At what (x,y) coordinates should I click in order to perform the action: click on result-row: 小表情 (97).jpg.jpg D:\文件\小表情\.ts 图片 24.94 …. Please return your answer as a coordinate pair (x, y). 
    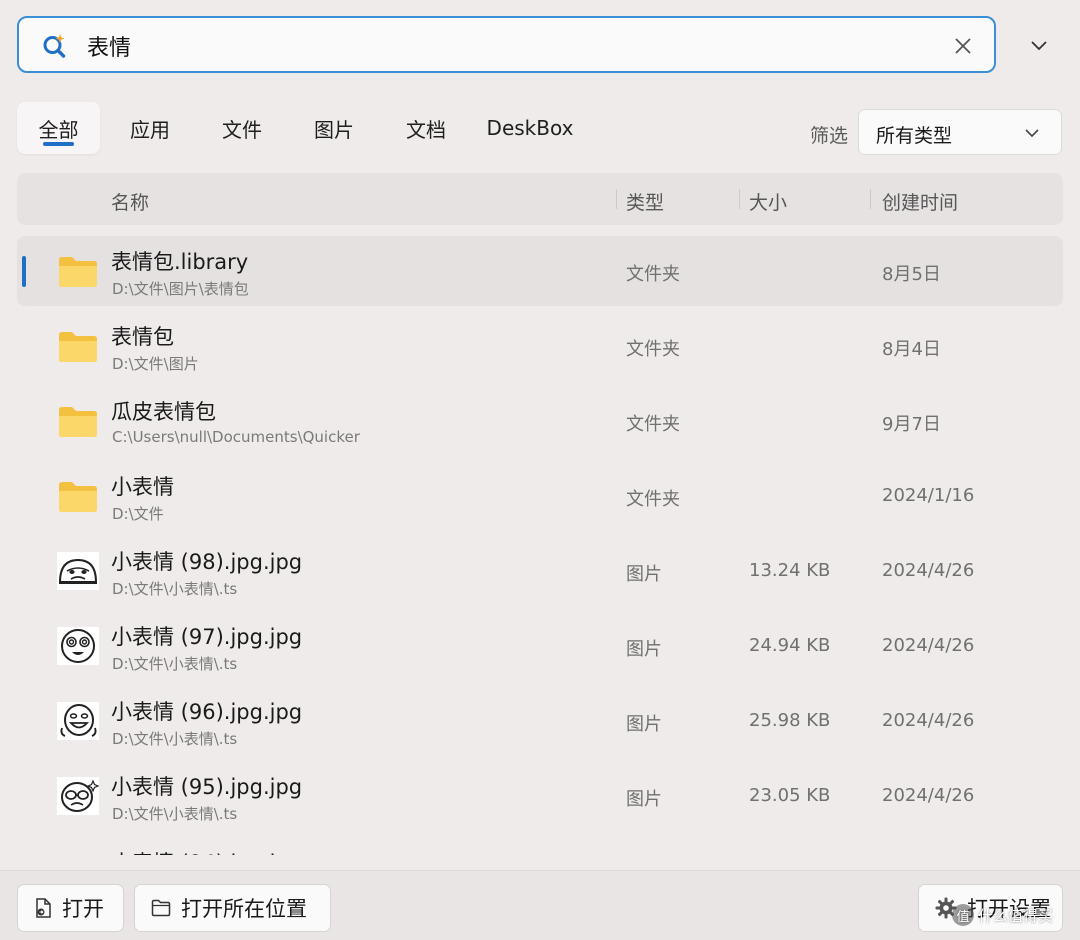
    Looking at the image, I should click on (540, 646).